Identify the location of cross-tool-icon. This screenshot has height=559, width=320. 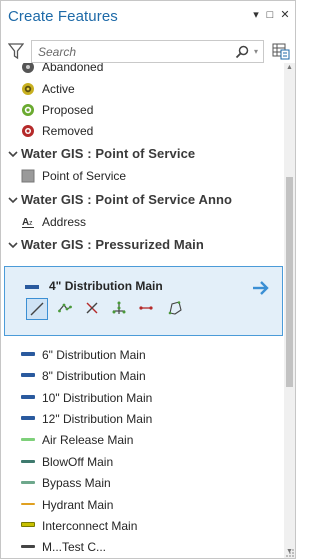
(92, 308).